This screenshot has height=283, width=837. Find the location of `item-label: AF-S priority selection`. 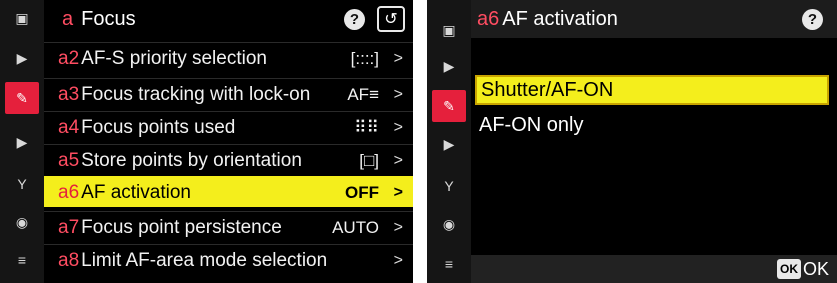

item-label: AF-S priority selection is located at coordinates (174, 58).